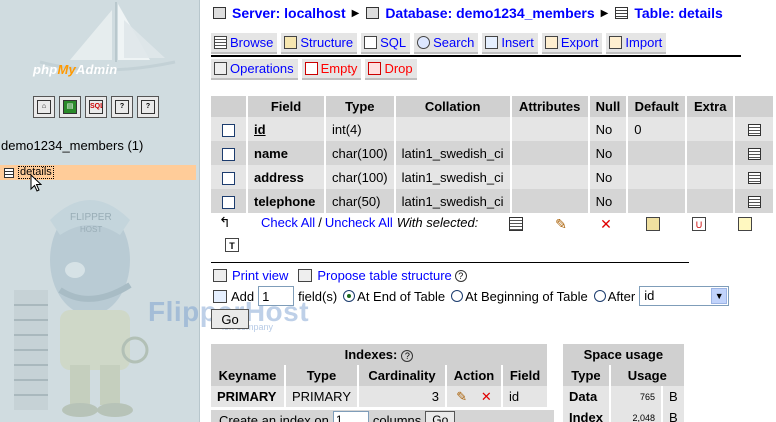 The width and height of the screenshot is (776, 422). I want to click on tab-operations: Operations, so click(254, 69).